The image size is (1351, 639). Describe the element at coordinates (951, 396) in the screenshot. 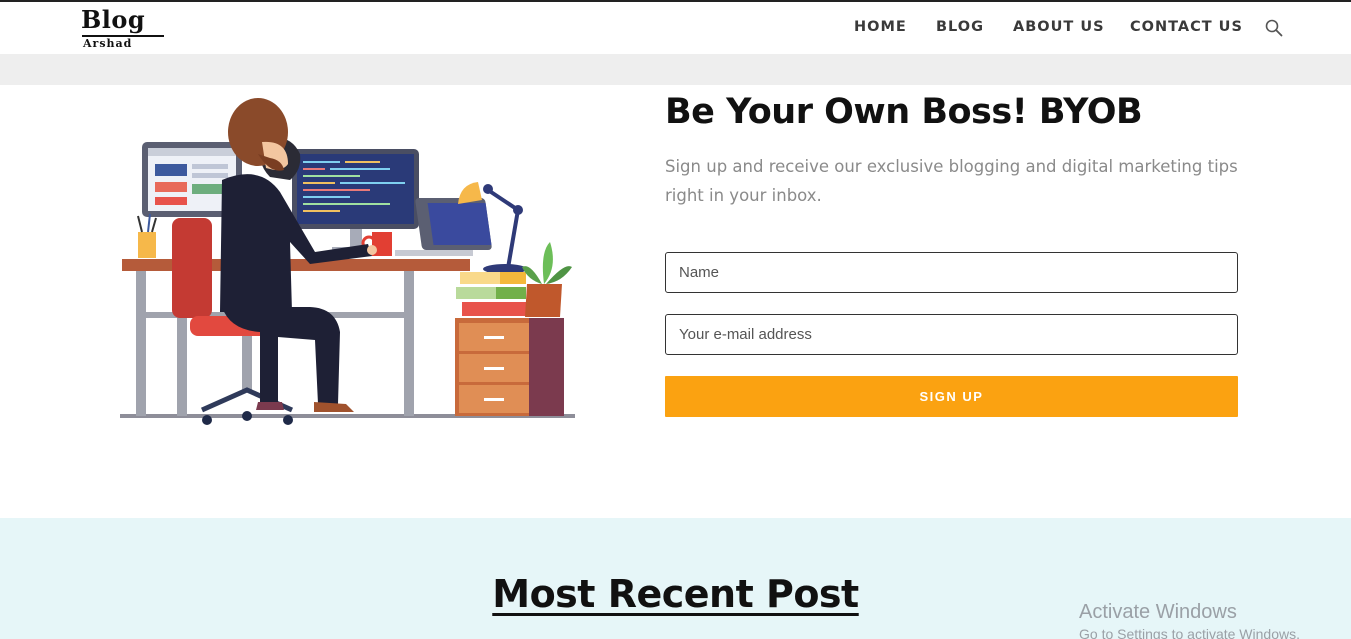

I see `sign-up-button: SIGN UP` at that location.